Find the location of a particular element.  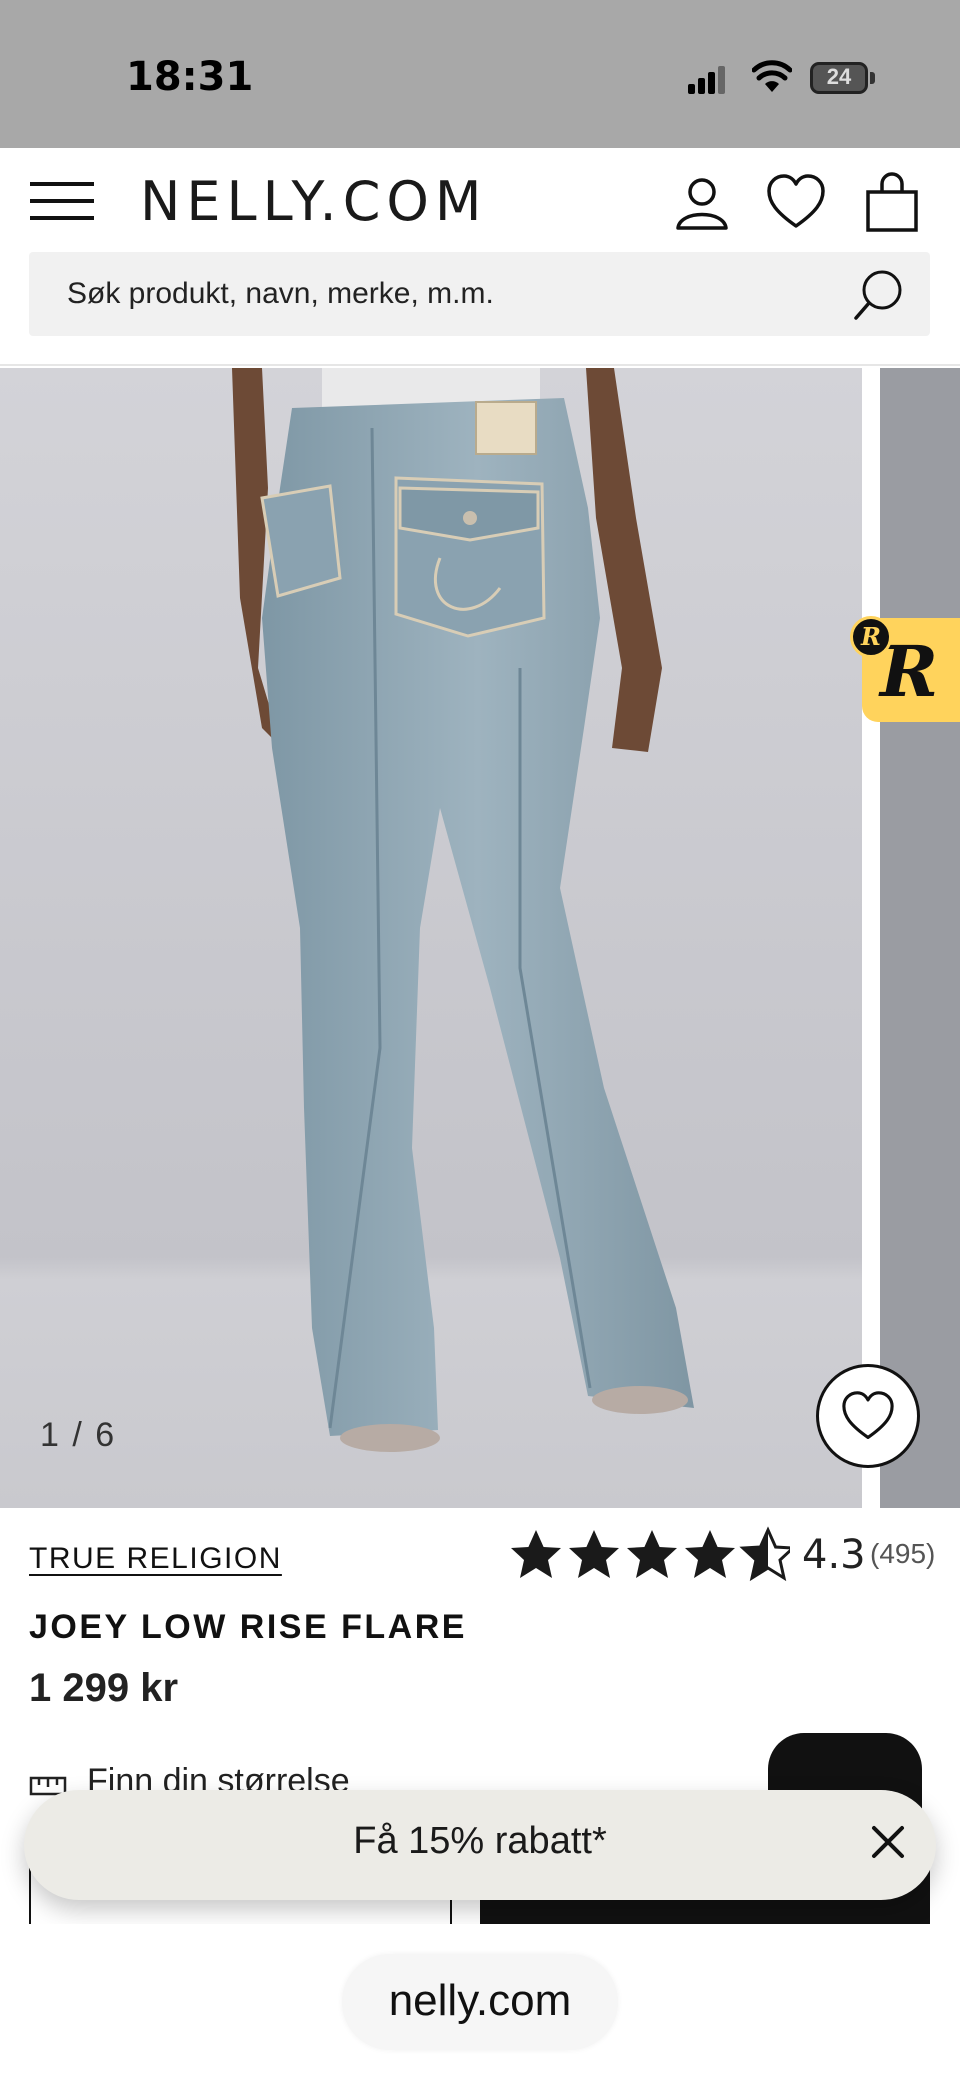

search-bar is located at coordinates (479, 294).